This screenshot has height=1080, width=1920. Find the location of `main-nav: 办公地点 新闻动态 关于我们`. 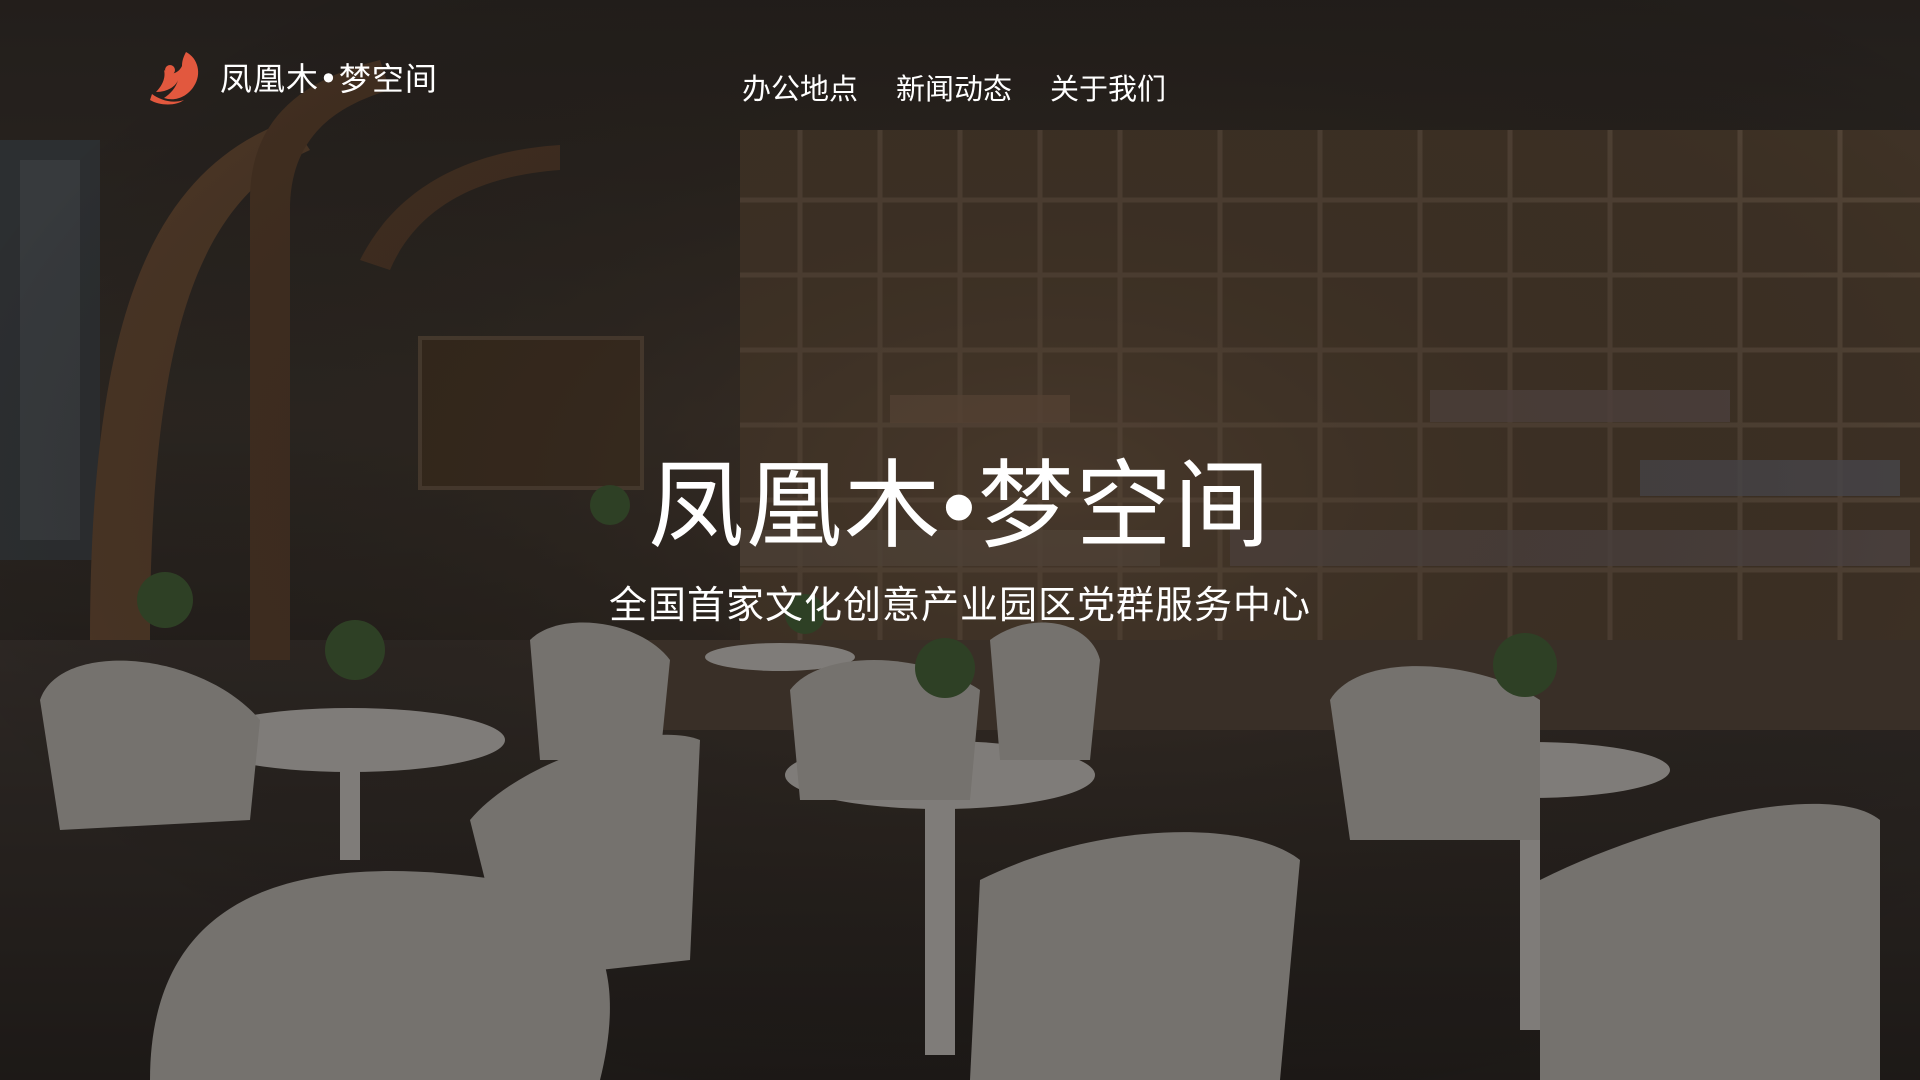

main-nav: 办公地点 新闻动态 关于我们 is located at coordinates (973, 87).